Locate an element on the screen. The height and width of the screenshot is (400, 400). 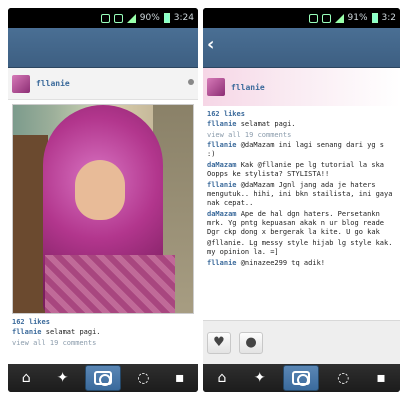
comment-text: @ninazee299 tq adik! is located at coordinates (283, 263).